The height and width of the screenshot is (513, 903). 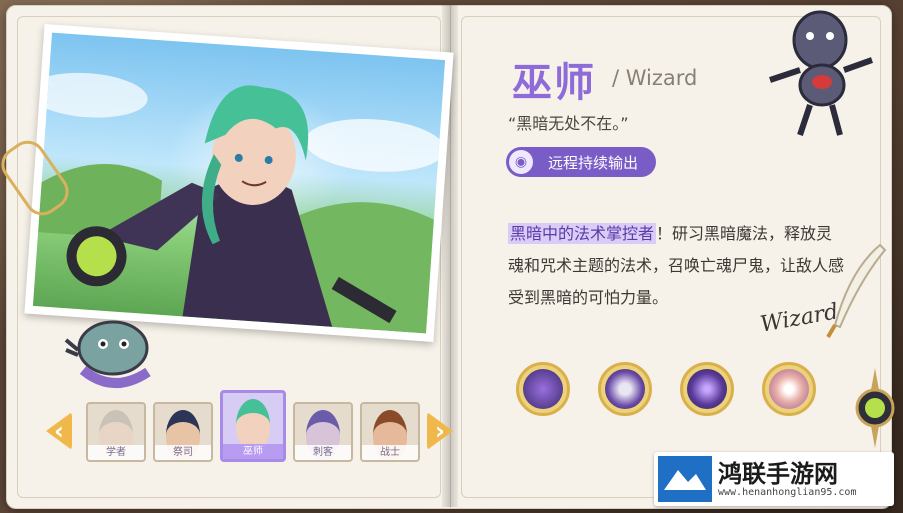 What do you see at coordinates (875, 408) in the screenshot?
I see `compass-icon` at bounding box center [875, 408].